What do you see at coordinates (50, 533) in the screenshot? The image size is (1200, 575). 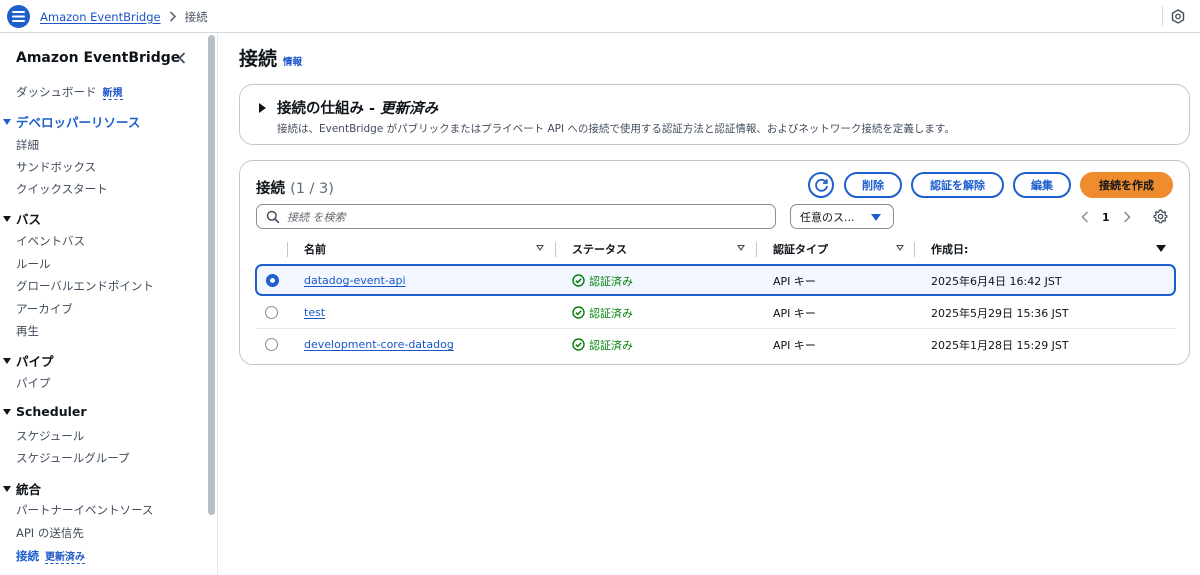 I see `sidebar-item-api-destinations: API の送信先` at bounding box center [50, 533].